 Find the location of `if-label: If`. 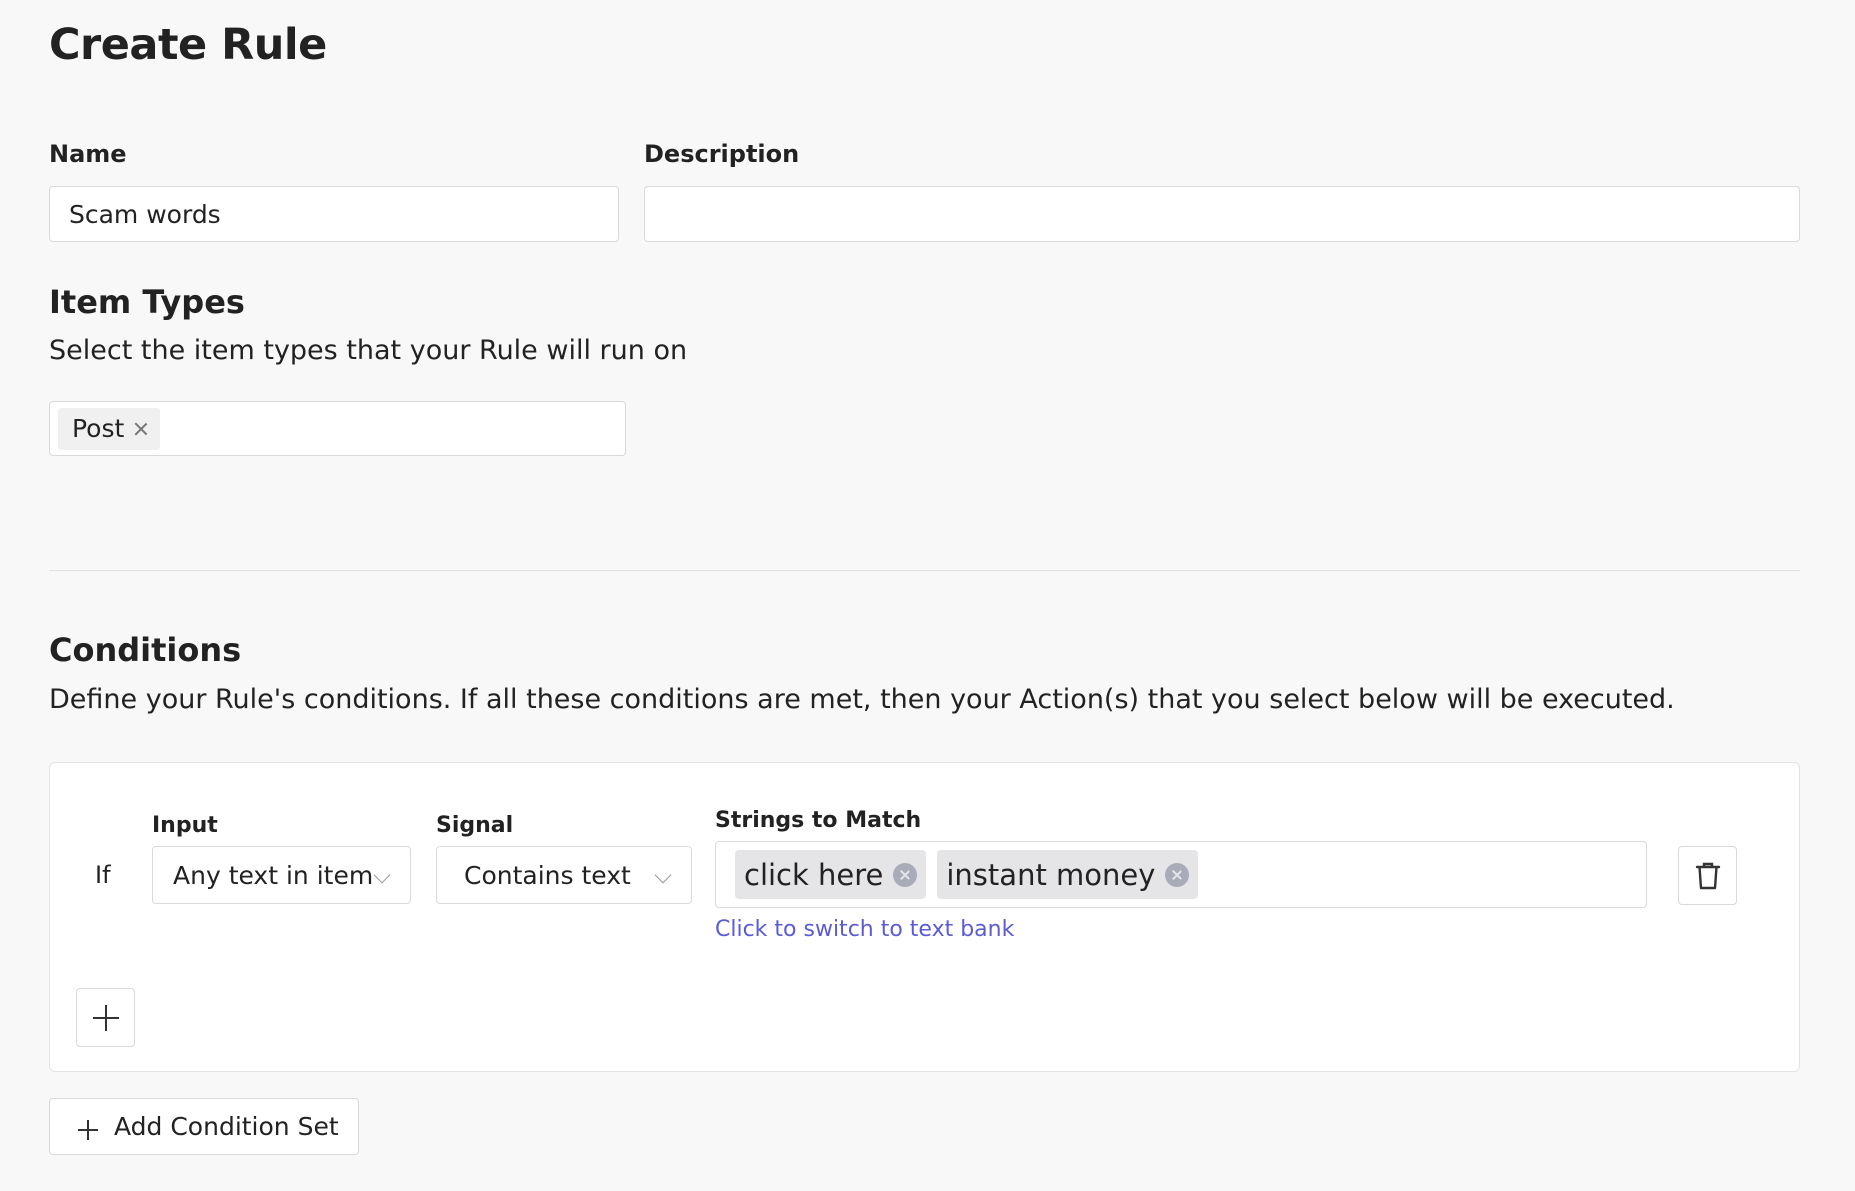

if-label: If is located at coordinates (103, 875).